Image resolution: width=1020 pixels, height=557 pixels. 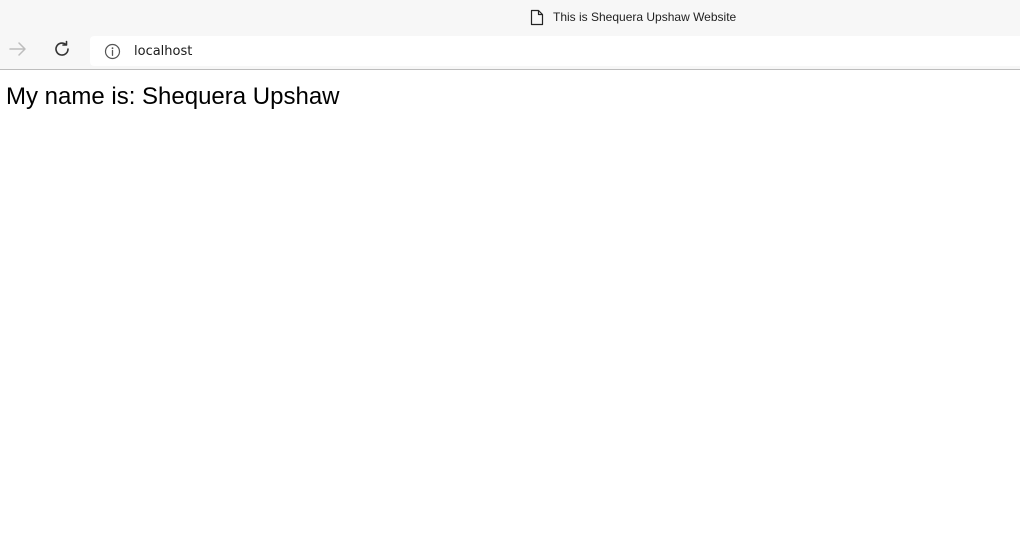 I want to click on forward-arrow-icon, so click(x=18, y=51).